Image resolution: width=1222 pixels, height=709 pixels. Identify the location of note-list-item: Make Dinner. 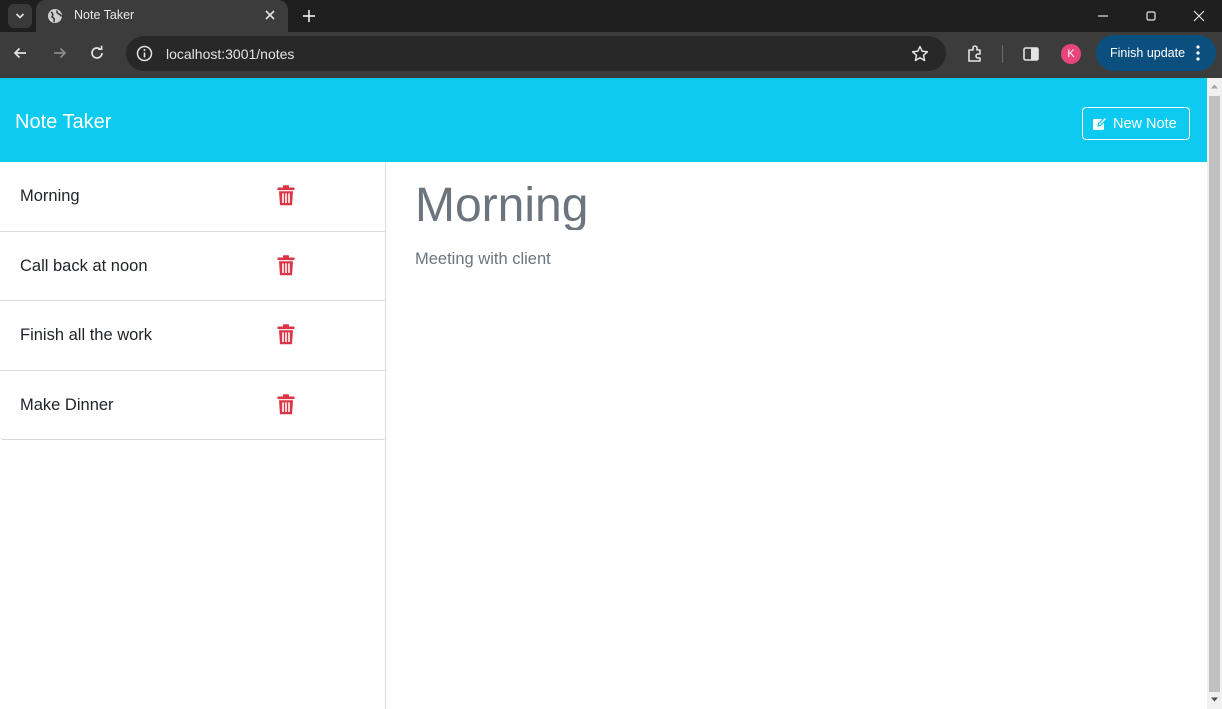
(193, 405).